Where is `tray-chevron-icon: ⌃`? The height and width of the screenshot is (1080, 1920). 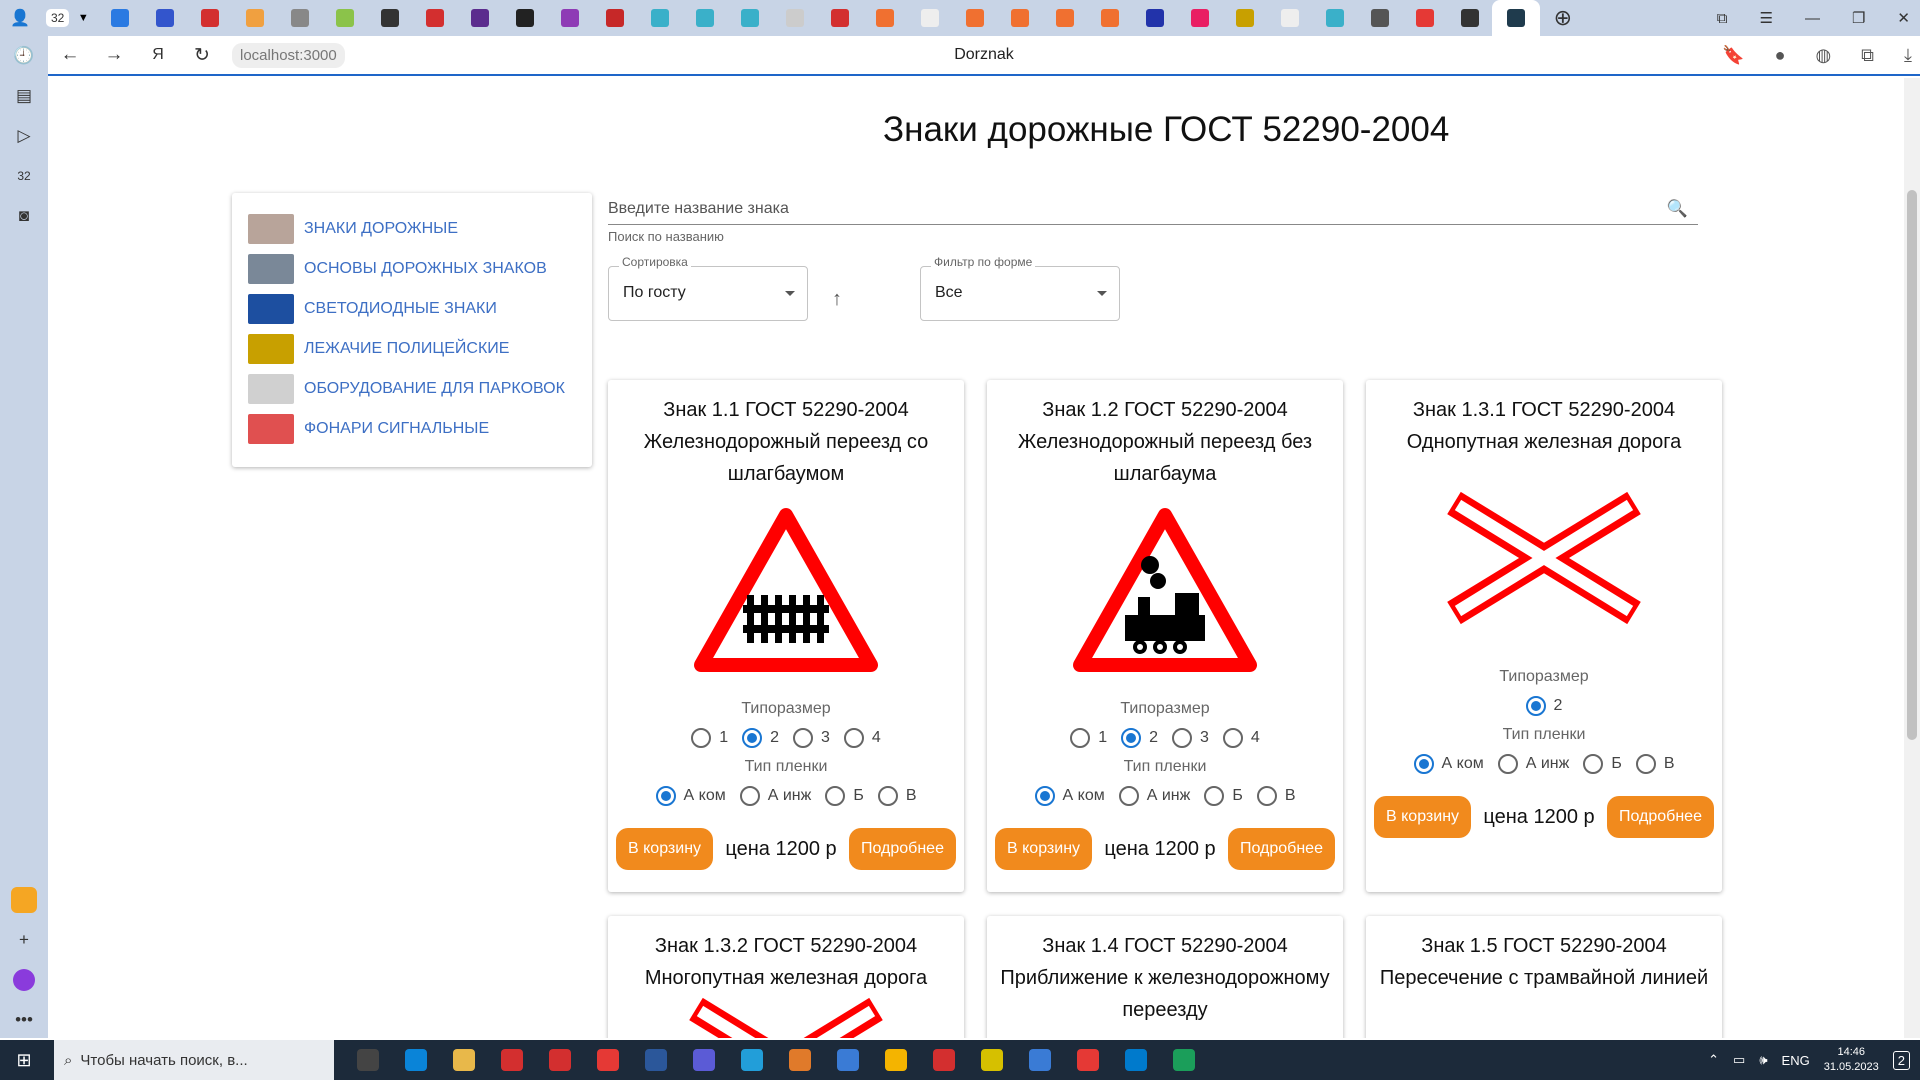 tray-chevron-icon: ⌃ is located at coordinates (1713, 1060).